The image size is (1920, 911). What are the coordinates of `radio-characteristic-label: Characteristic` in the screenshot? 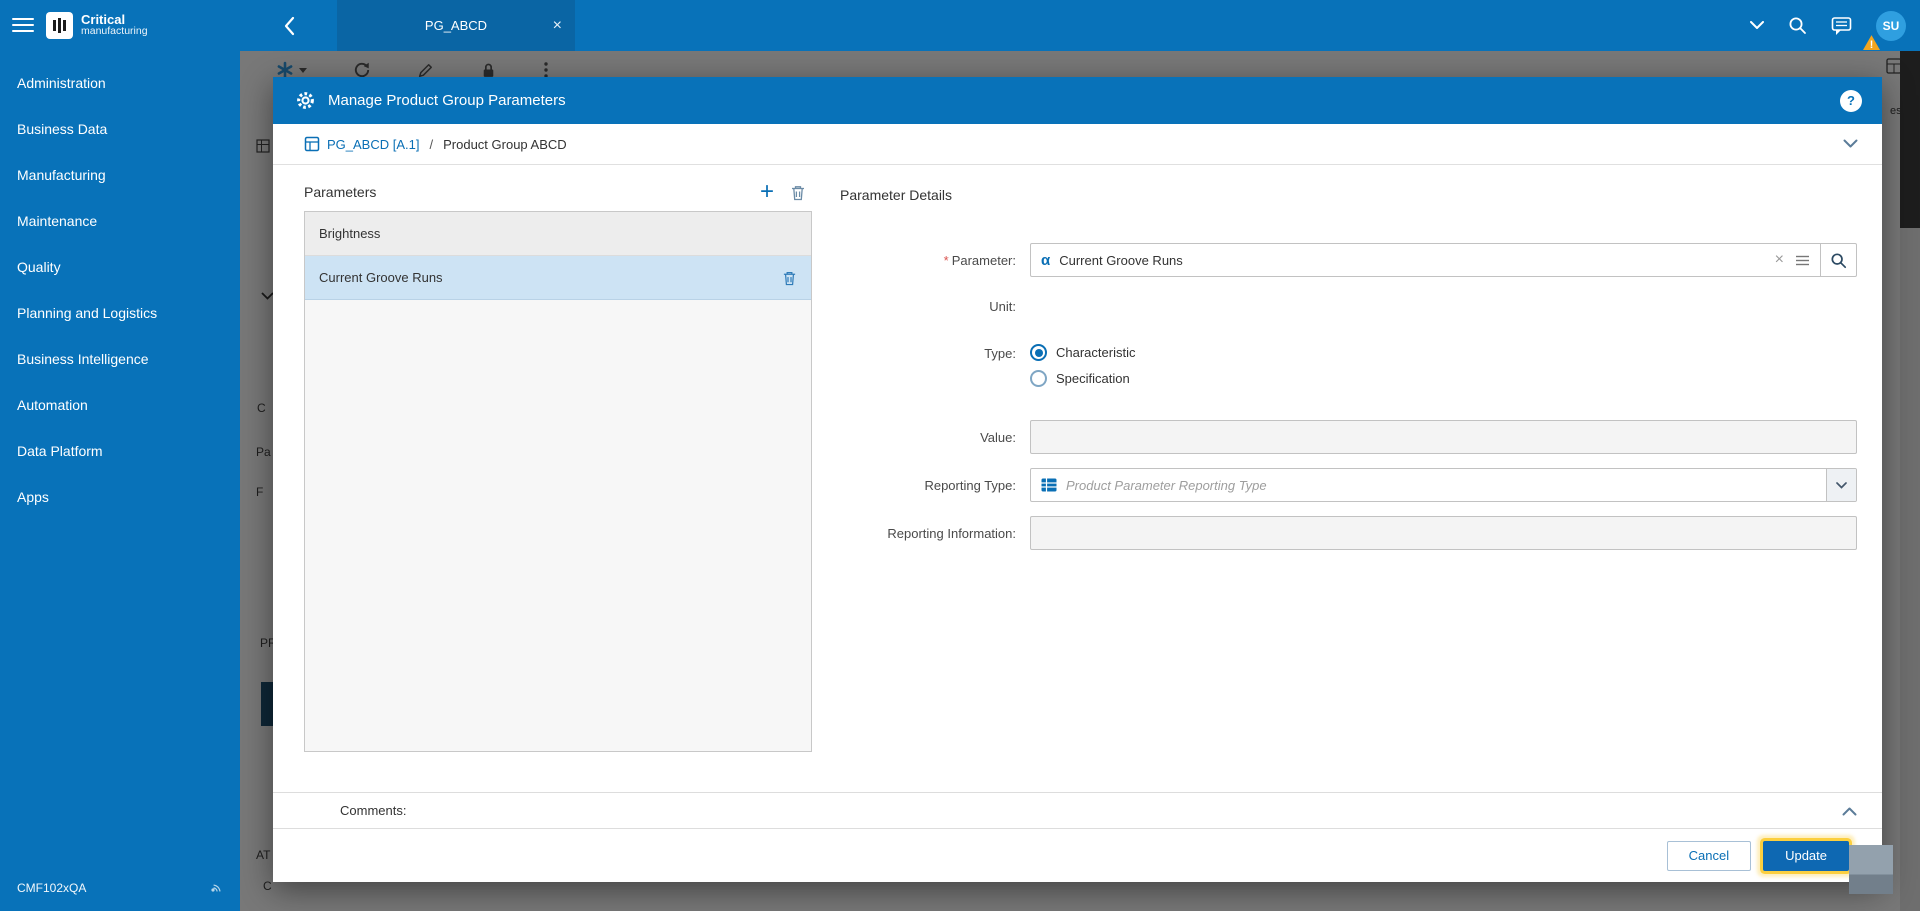 It's located at (1096, 352).